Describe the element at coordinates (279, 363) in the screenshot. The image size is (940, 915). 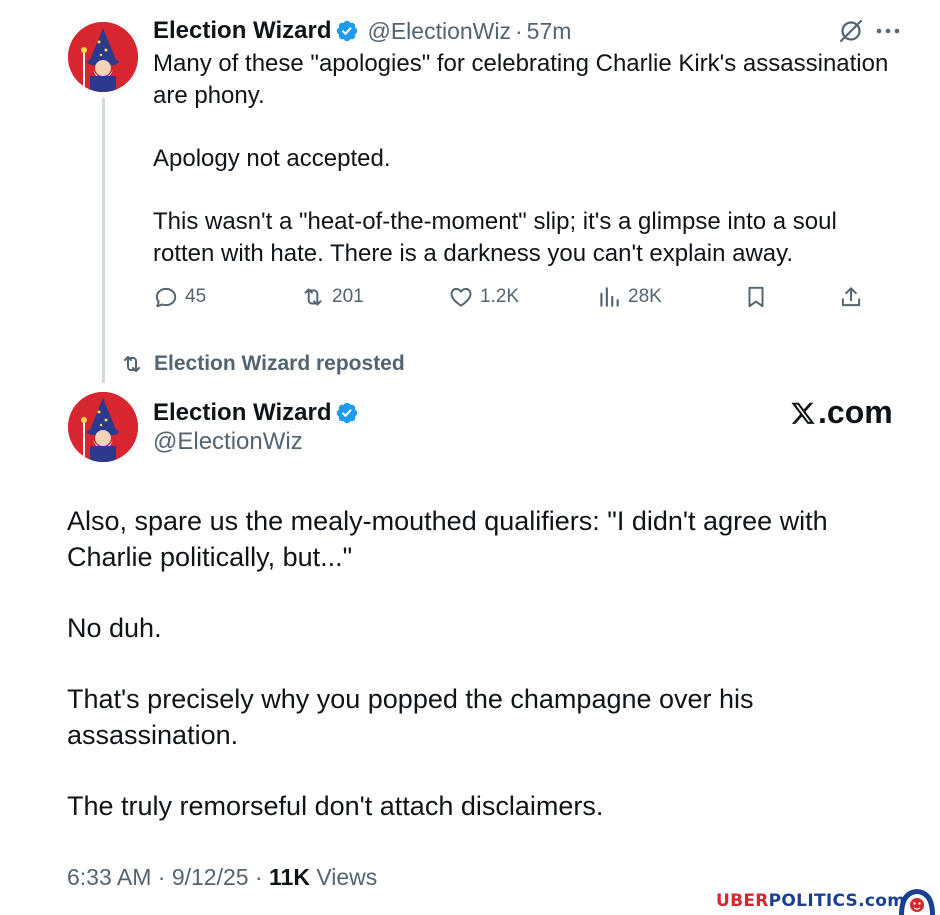
I see `repost-label-text: Election Wizard reposted` at that location.